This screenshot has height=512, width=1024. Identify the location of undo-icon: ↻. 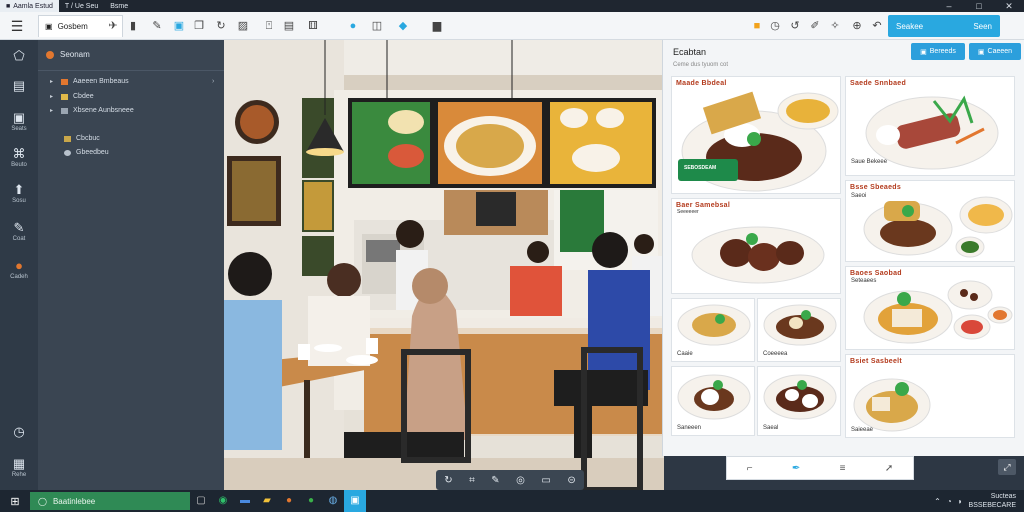
(221, 26).